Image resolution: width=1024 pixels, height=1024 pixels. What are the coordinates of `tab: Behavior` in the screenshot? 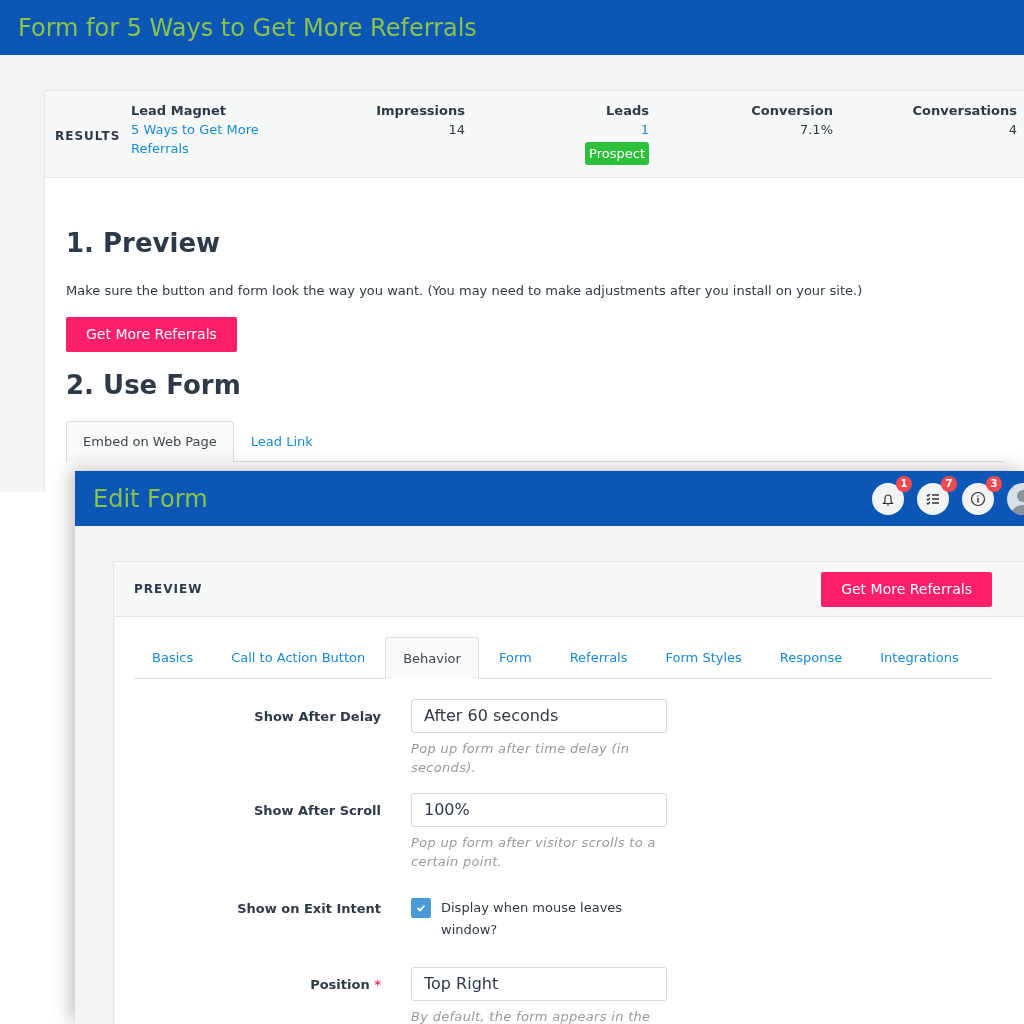 It's located at (432, 658).